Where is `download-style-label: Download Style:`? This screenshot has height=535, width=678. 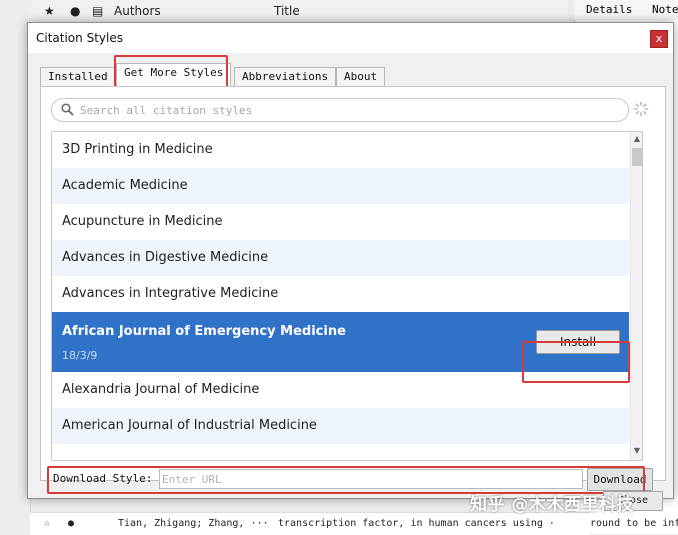
download-style-label: Download Style: is located at coordinates (103, 478).